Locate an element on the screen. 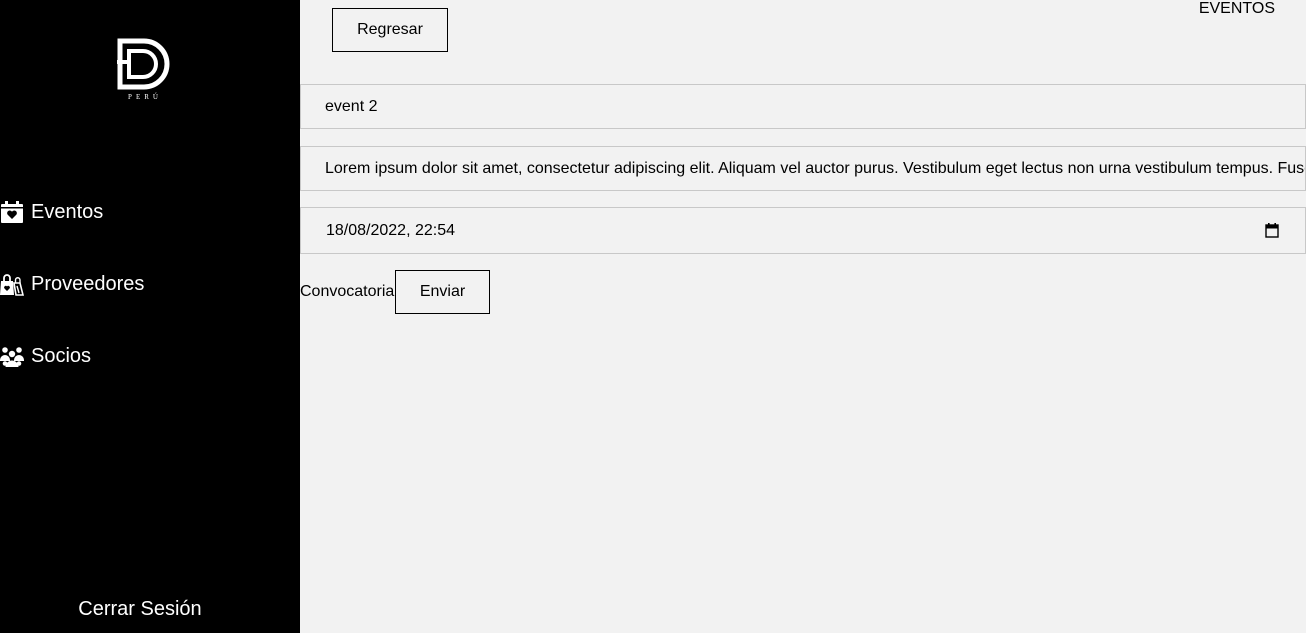  sidebar-item-eventos: Eventos is located at coordinates (51, 212).